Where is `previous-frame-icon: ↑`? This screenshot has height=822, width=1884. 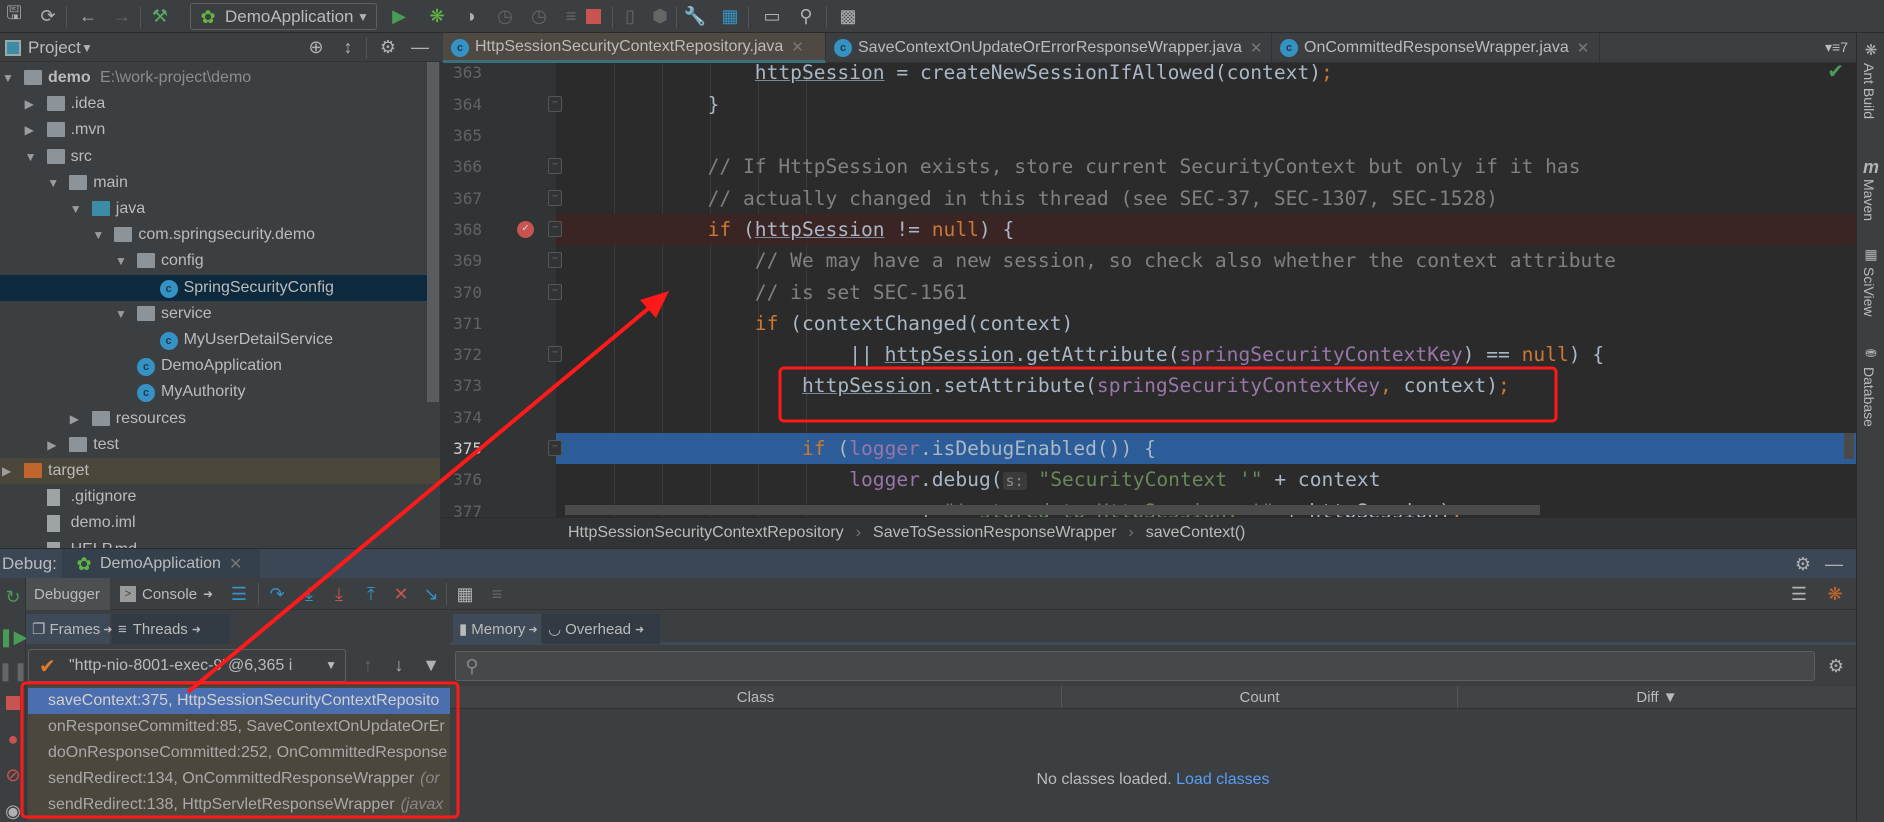
previous-frame-icon: ↑ is located at coordinates (368, 665).